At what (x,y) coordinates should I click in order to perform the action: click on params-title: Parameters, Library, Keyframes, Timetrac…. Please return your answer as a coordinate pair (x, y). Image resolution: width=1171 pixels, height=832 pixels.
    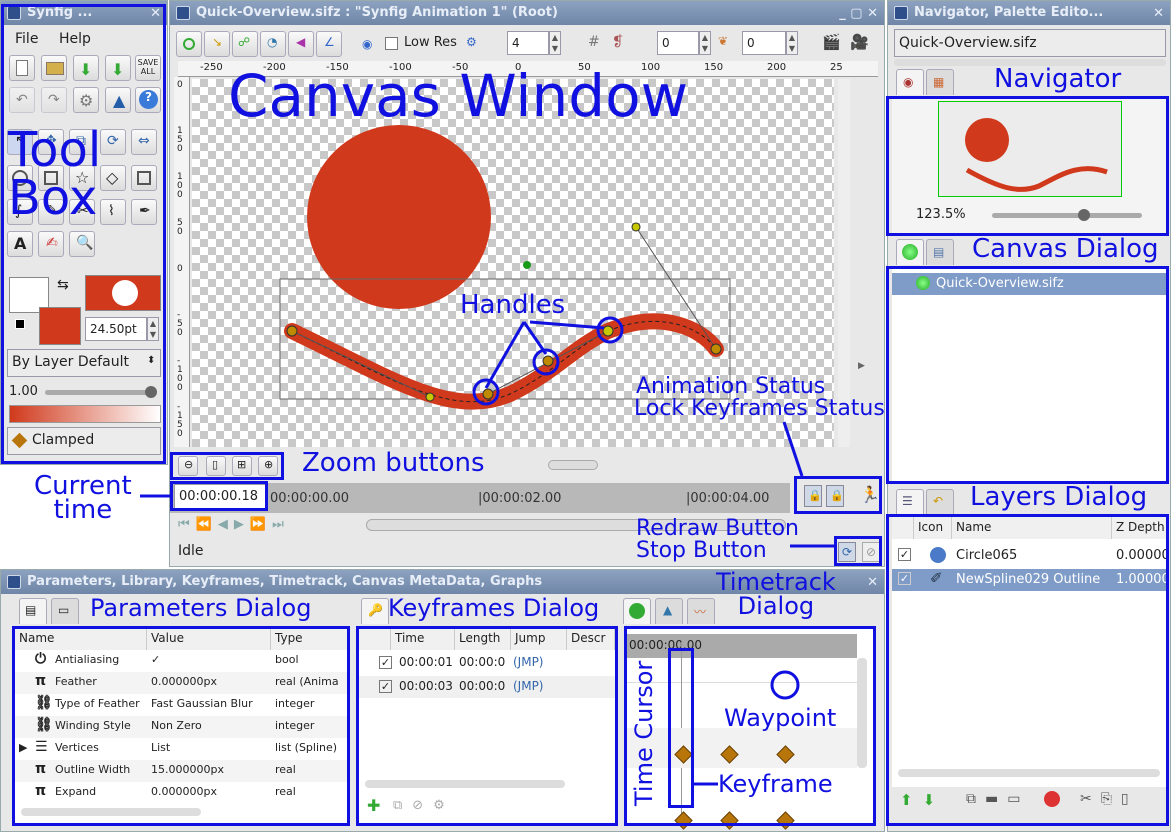
    Looking at the image, I should click on (285, 581).